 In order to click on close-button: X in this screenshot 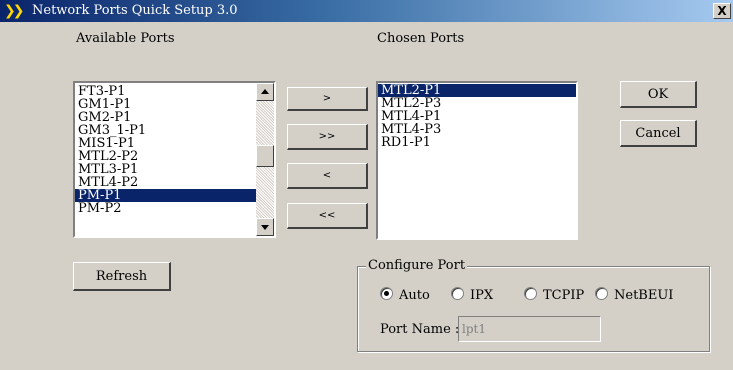, I will do `click(722, 11)`.